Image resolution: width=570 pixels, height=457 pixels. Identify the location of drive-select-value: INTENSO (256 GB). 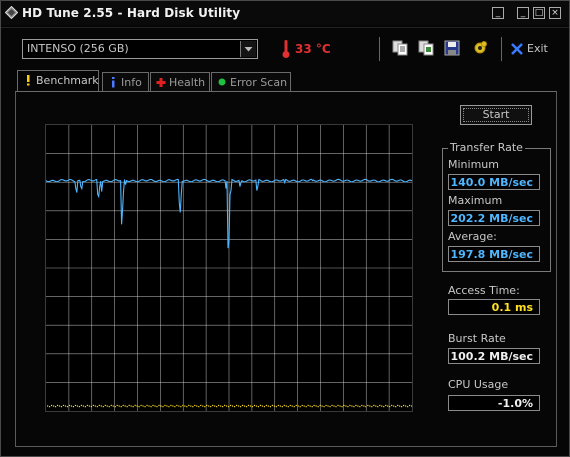
(78, 48).